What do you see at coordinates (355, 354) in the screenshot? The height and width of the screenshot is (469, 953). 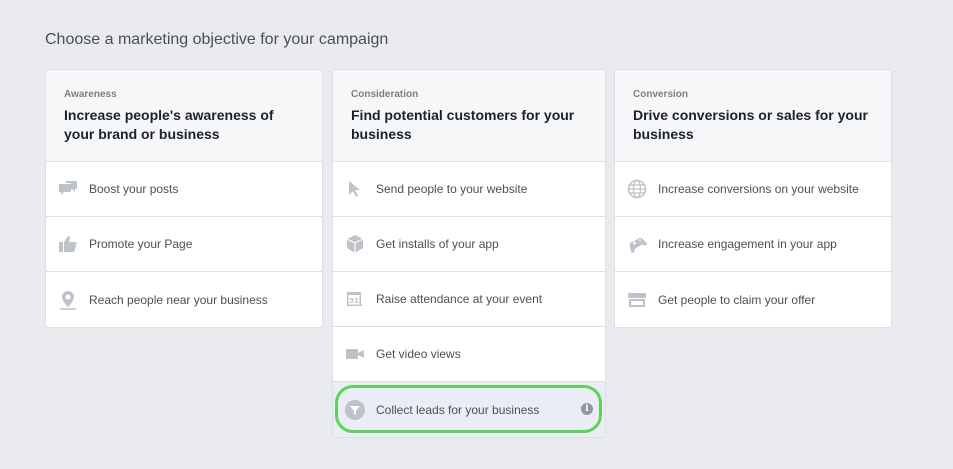 I see `video-camera-icon` at bounding box center [355, 354].